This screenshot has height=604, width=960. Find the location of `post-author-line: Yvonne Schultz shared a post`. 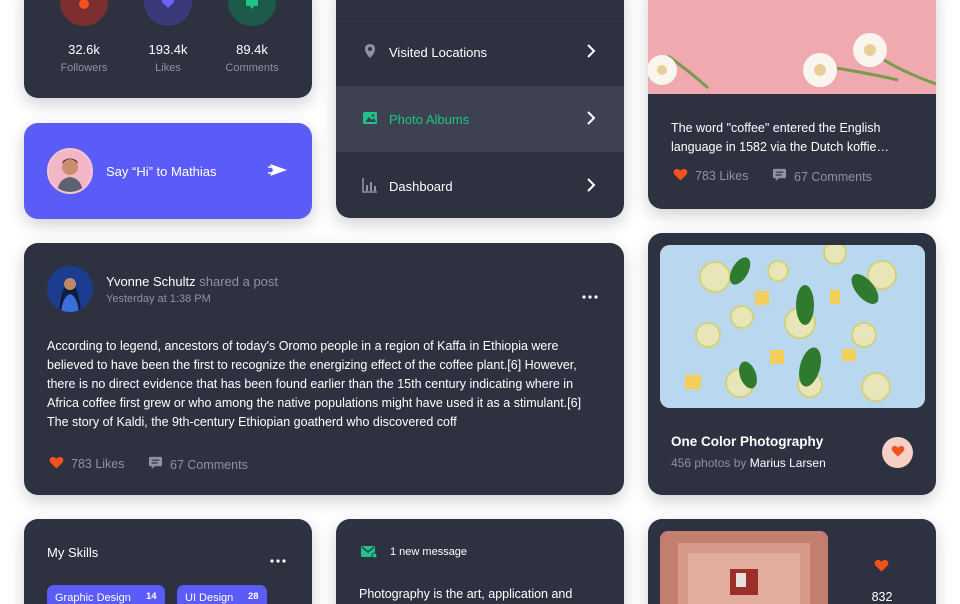

post-author-line: Yvonne Schultz shared a post is located at coordinates (192, 281).